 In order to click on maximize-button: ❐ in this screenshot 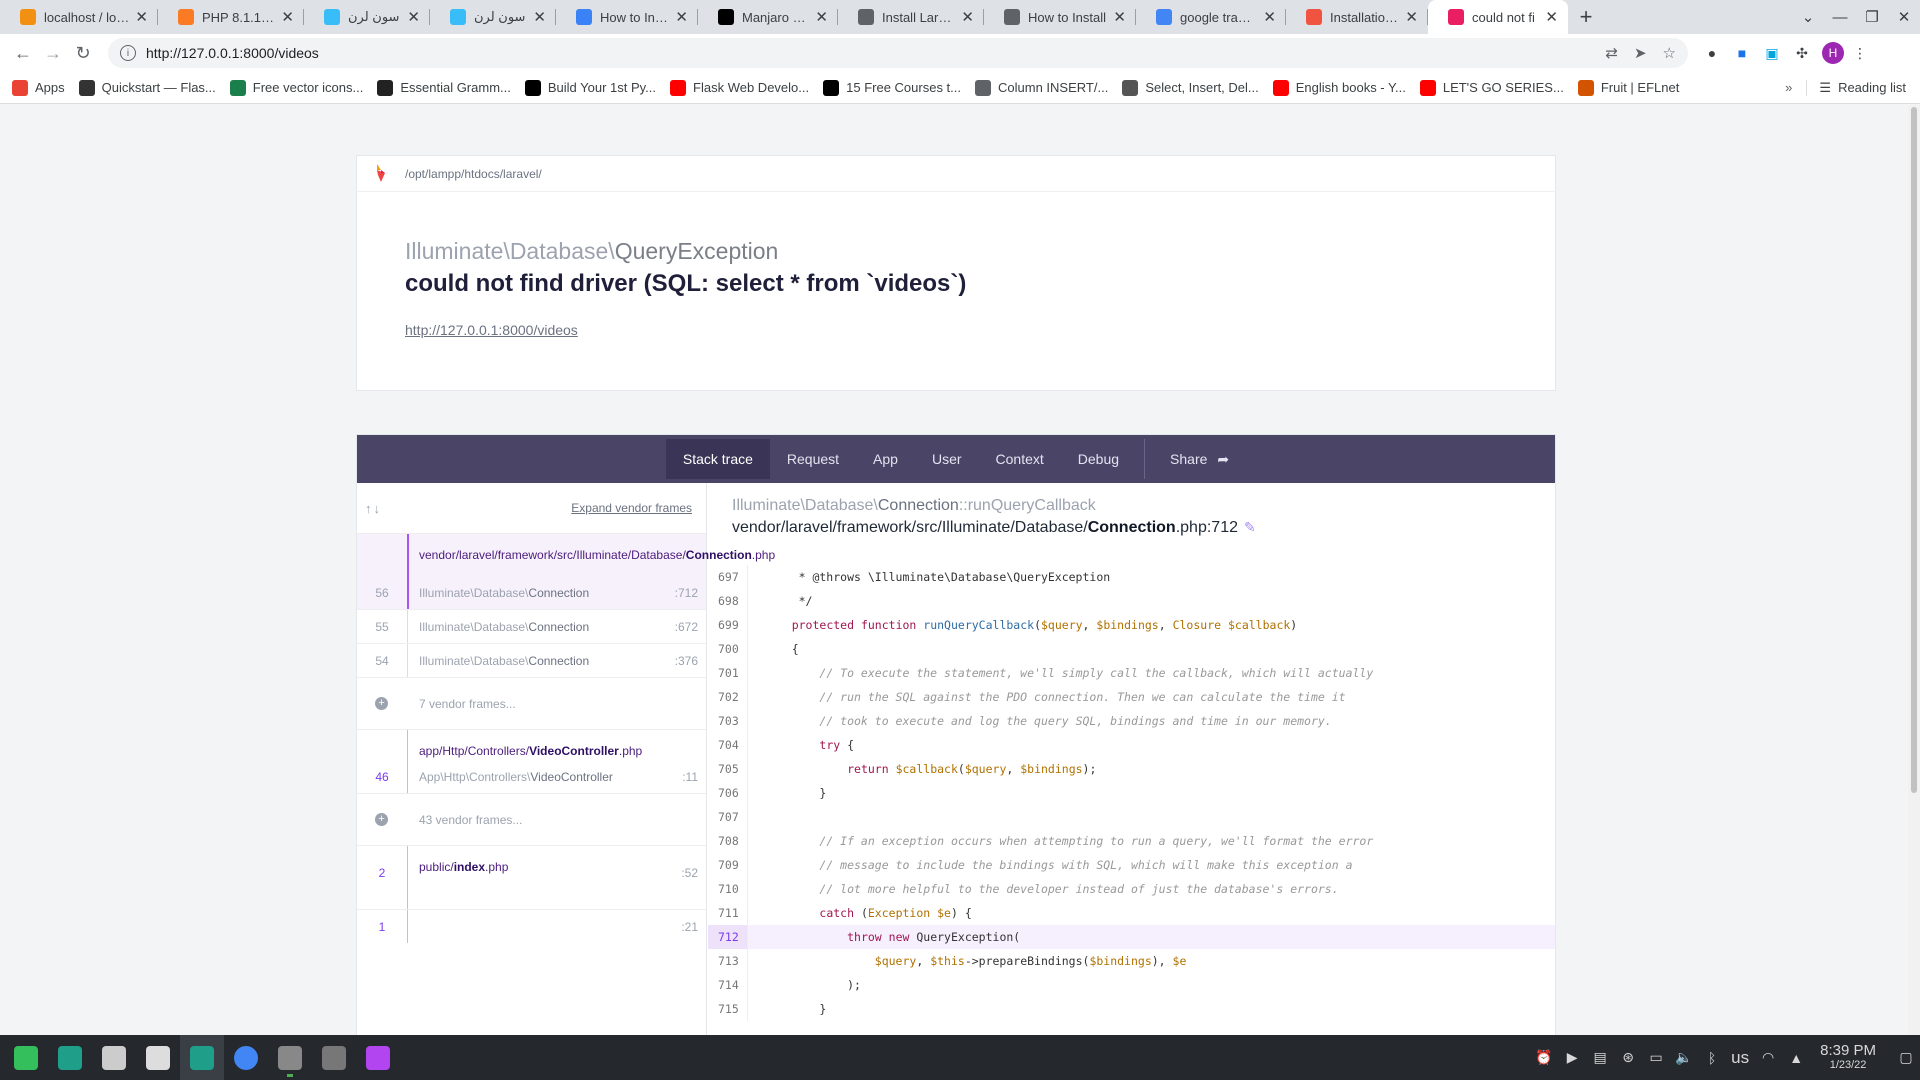, I will do `click(1872, 17)`.